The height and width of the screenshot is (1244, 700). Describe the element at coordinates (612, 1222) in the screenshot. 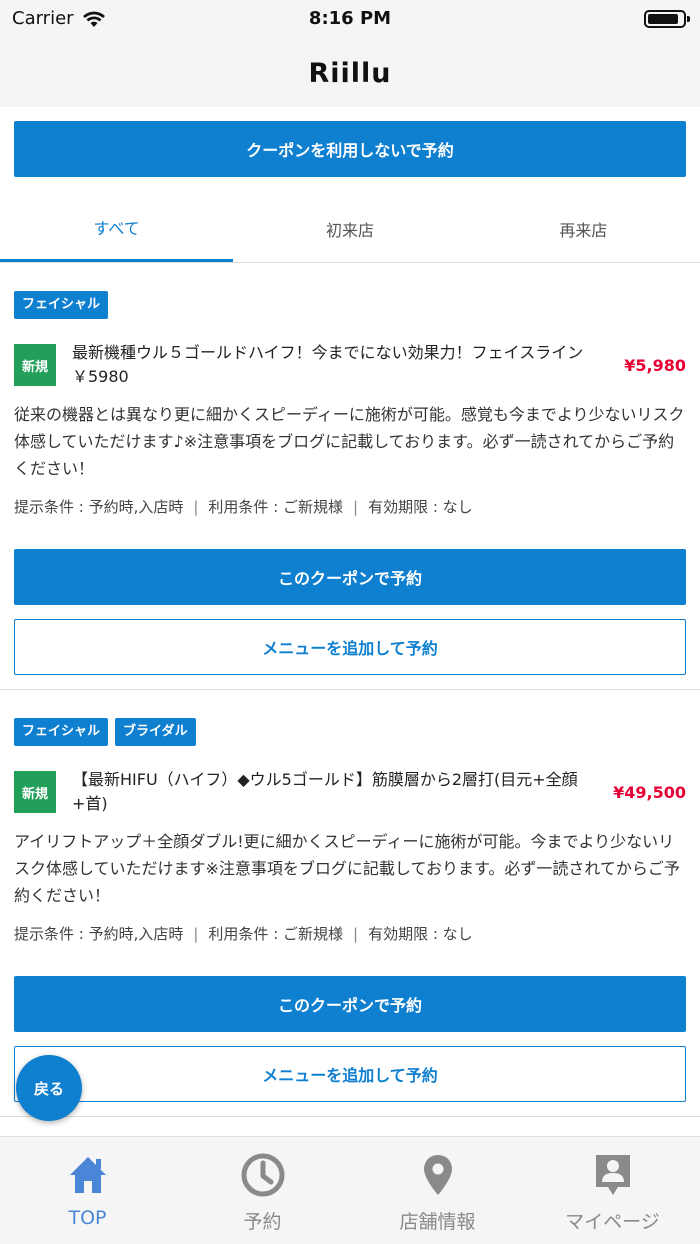

I see `tab-bar-label: マイページ` at that location.